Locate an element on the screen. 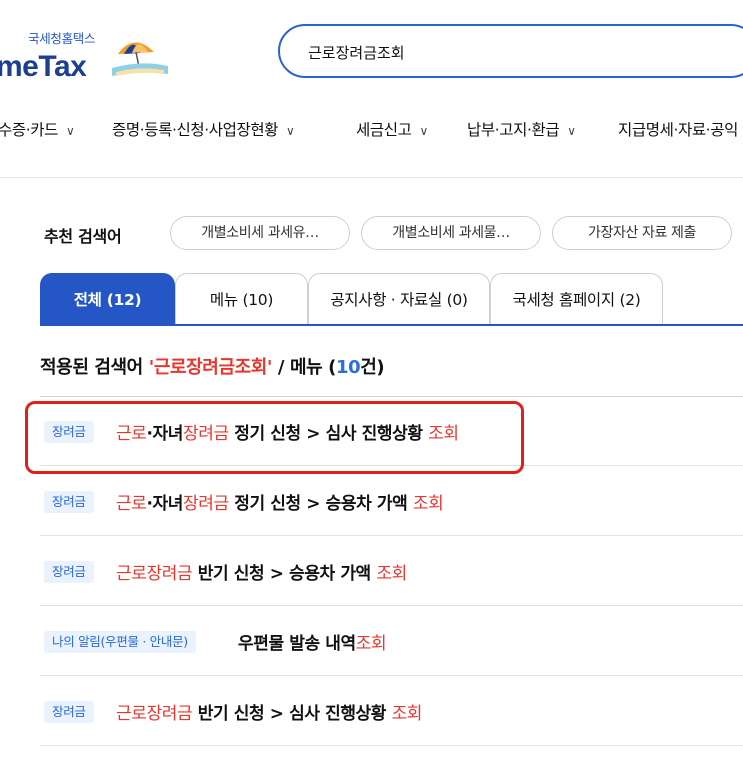  applied-keyword: '근로장려금조회' is located at coordinates (210, 367).